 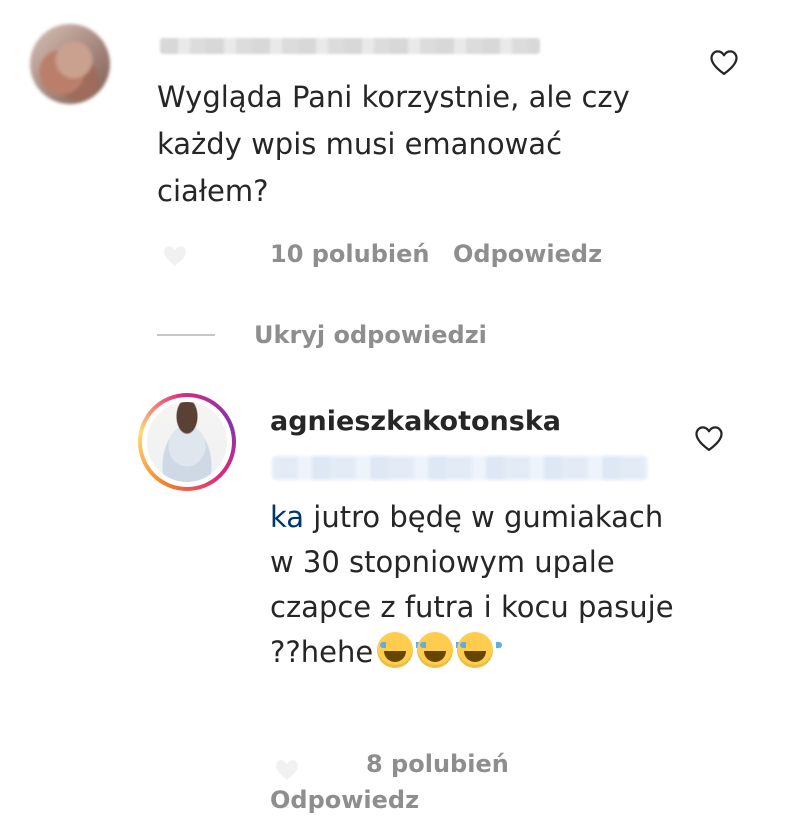 What do you see at coordinates (350, 46) in the screenshot?
I see `commenter-username-blurred` at bounding box center [350, 46].